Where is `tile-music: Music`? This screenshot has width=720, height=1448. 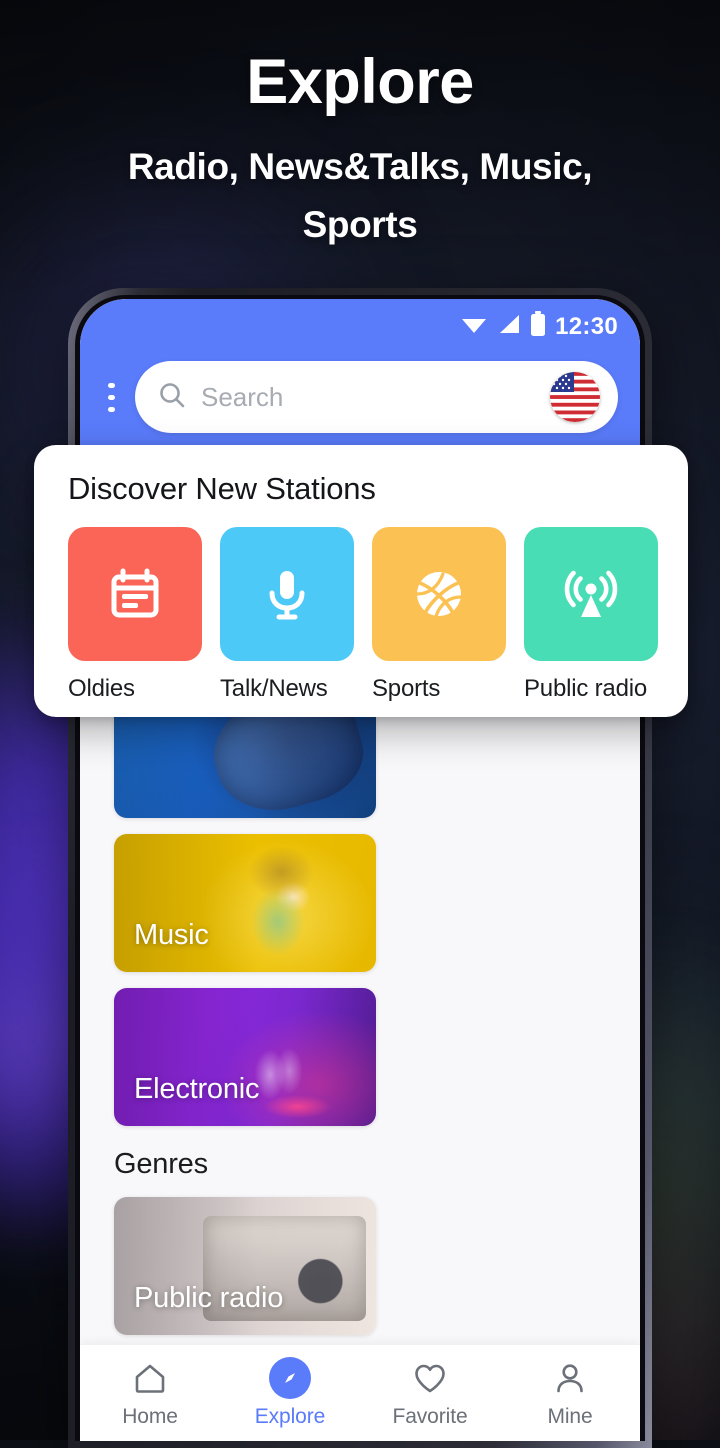 tile-music: Music is located at coordinates (245, 903).